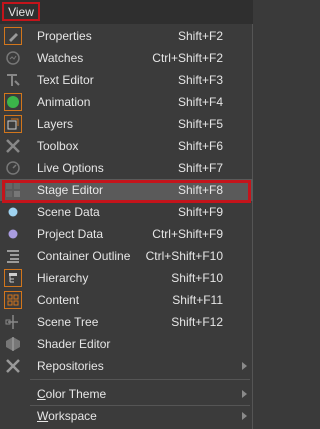 The height and width of the screenshot is (429, 320). I want to click on toolbox-icon, so click(13, 146).